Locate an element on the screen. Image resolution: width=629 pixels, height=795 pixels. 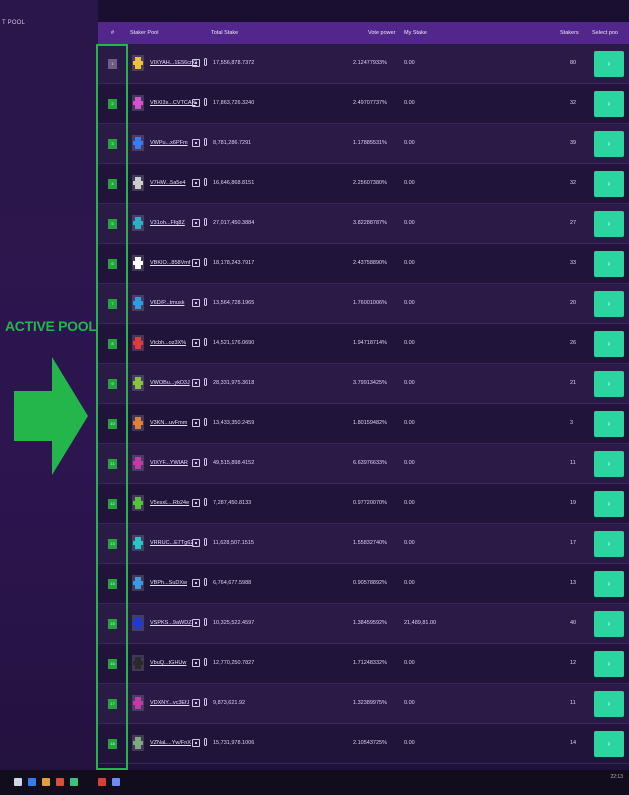
vote-power: 1.17885531% is located at coordinates (370, 143).